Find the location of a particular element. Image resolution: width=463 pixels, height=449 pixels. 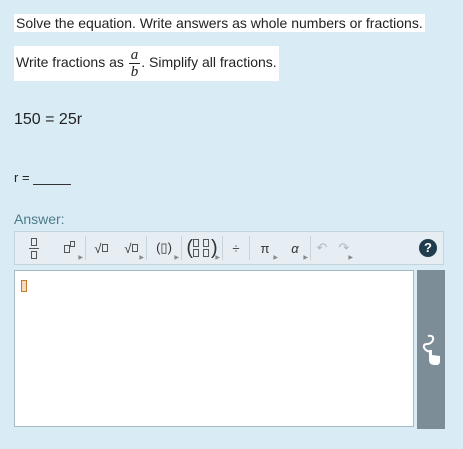

text-cursor is located at coordinates (24, 286).